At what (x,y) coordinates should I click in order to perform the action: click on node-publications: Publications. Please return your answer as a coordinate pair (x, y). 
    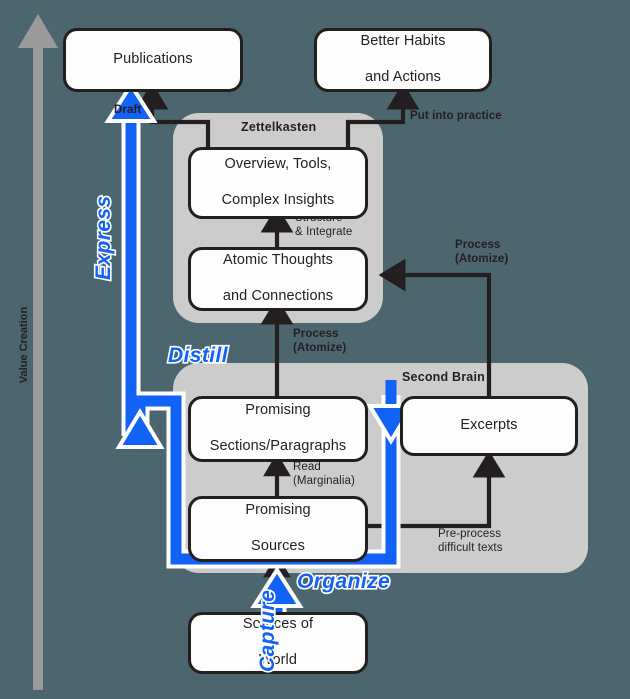
    Looking at the image, I should click on (153, 60).